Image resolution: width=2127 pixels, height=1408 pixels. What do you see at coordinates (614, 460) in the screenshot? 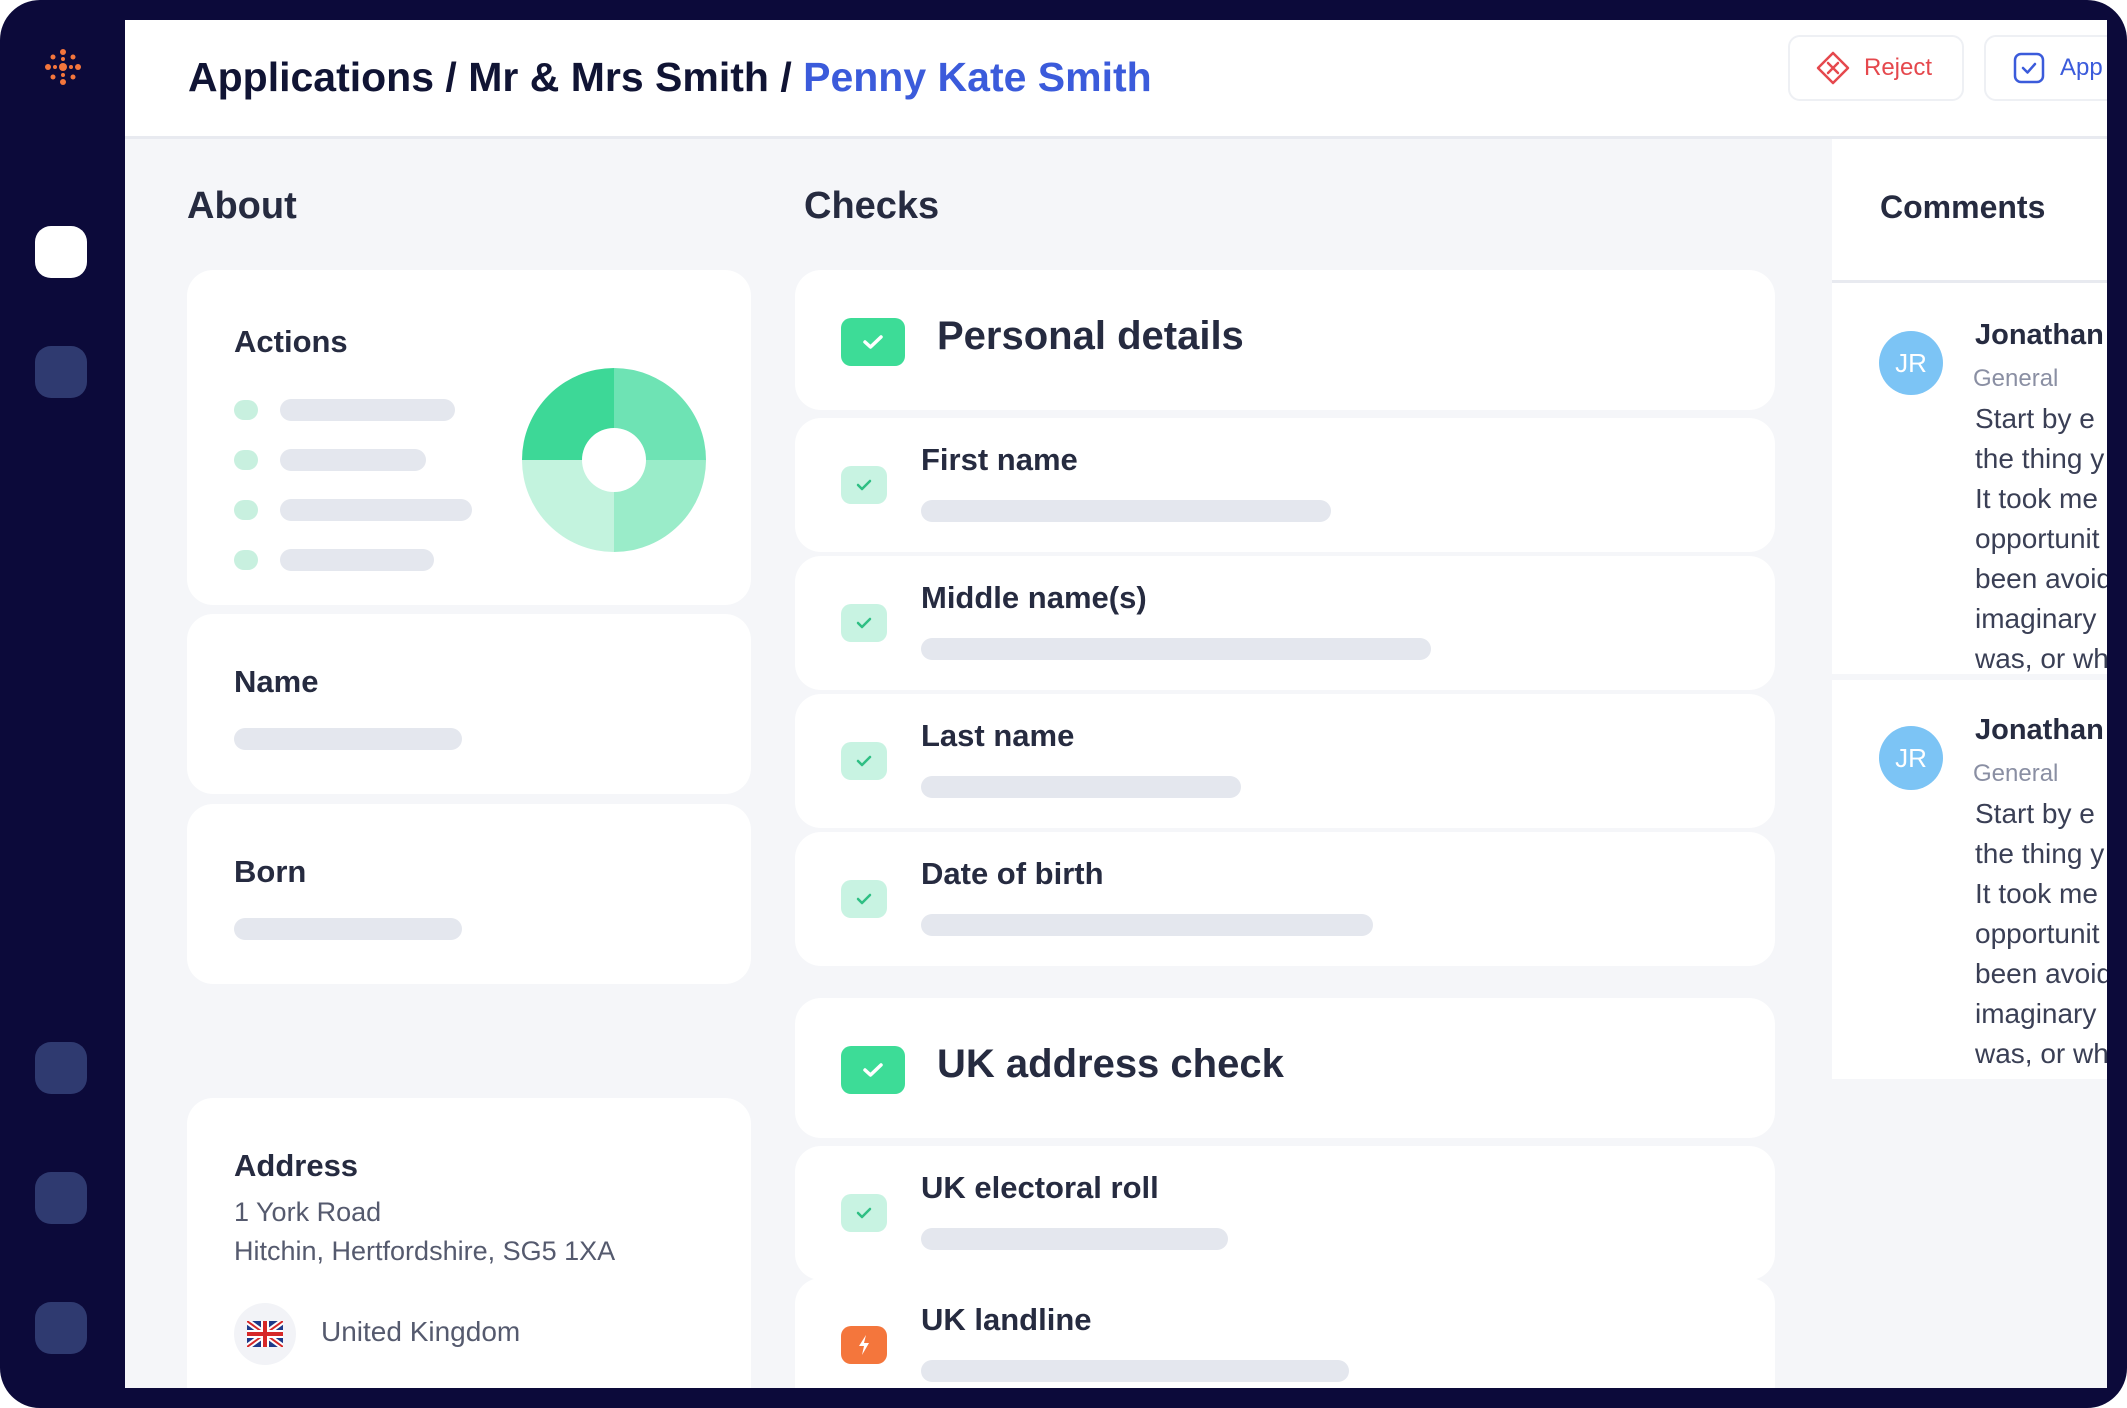
I see `actions-donut-chart` at bounding box center [614, 460].